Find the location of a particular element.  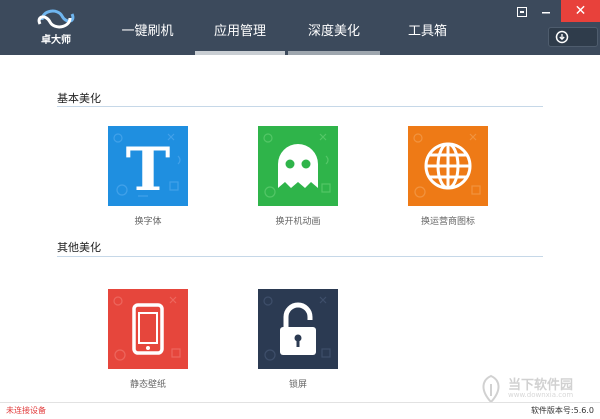

tile-carrier-icon is located at coordinates (448, 166).